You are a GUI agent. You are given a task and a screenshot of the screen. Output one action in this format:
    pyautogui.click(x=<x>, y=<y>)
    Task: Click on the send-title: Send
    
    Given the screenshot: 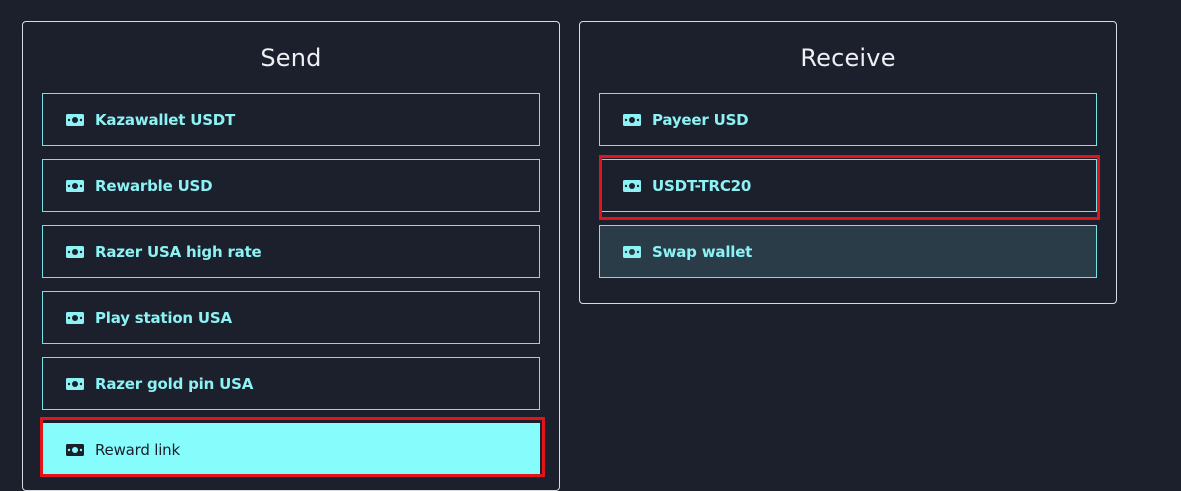 What is the action you would take?
    pyautogui.click(x=291, y=58)
    